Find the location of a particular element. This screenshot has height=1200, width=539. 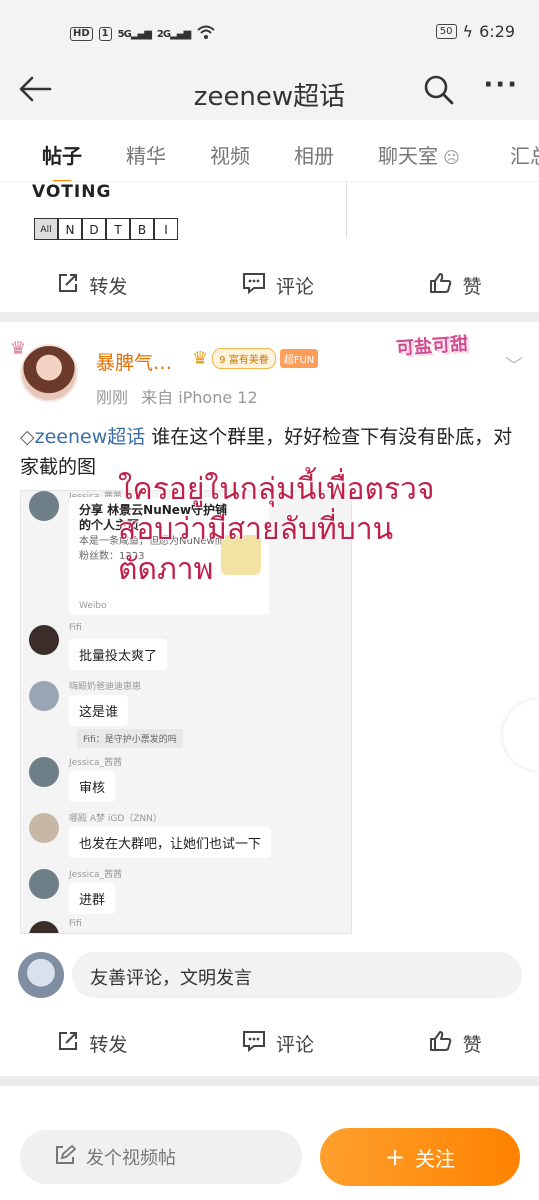

search-icon is located at coordinates (439, 92).